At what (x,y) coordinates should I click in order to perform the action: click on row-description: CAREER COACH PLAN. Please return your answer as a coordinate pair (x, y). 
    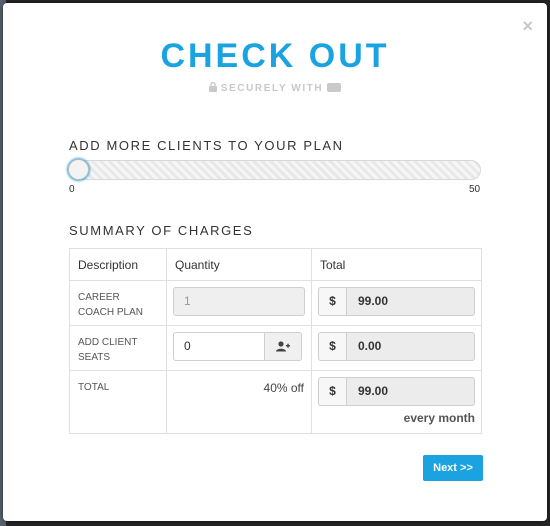
    Looking at the image, I should click on (118, 303).